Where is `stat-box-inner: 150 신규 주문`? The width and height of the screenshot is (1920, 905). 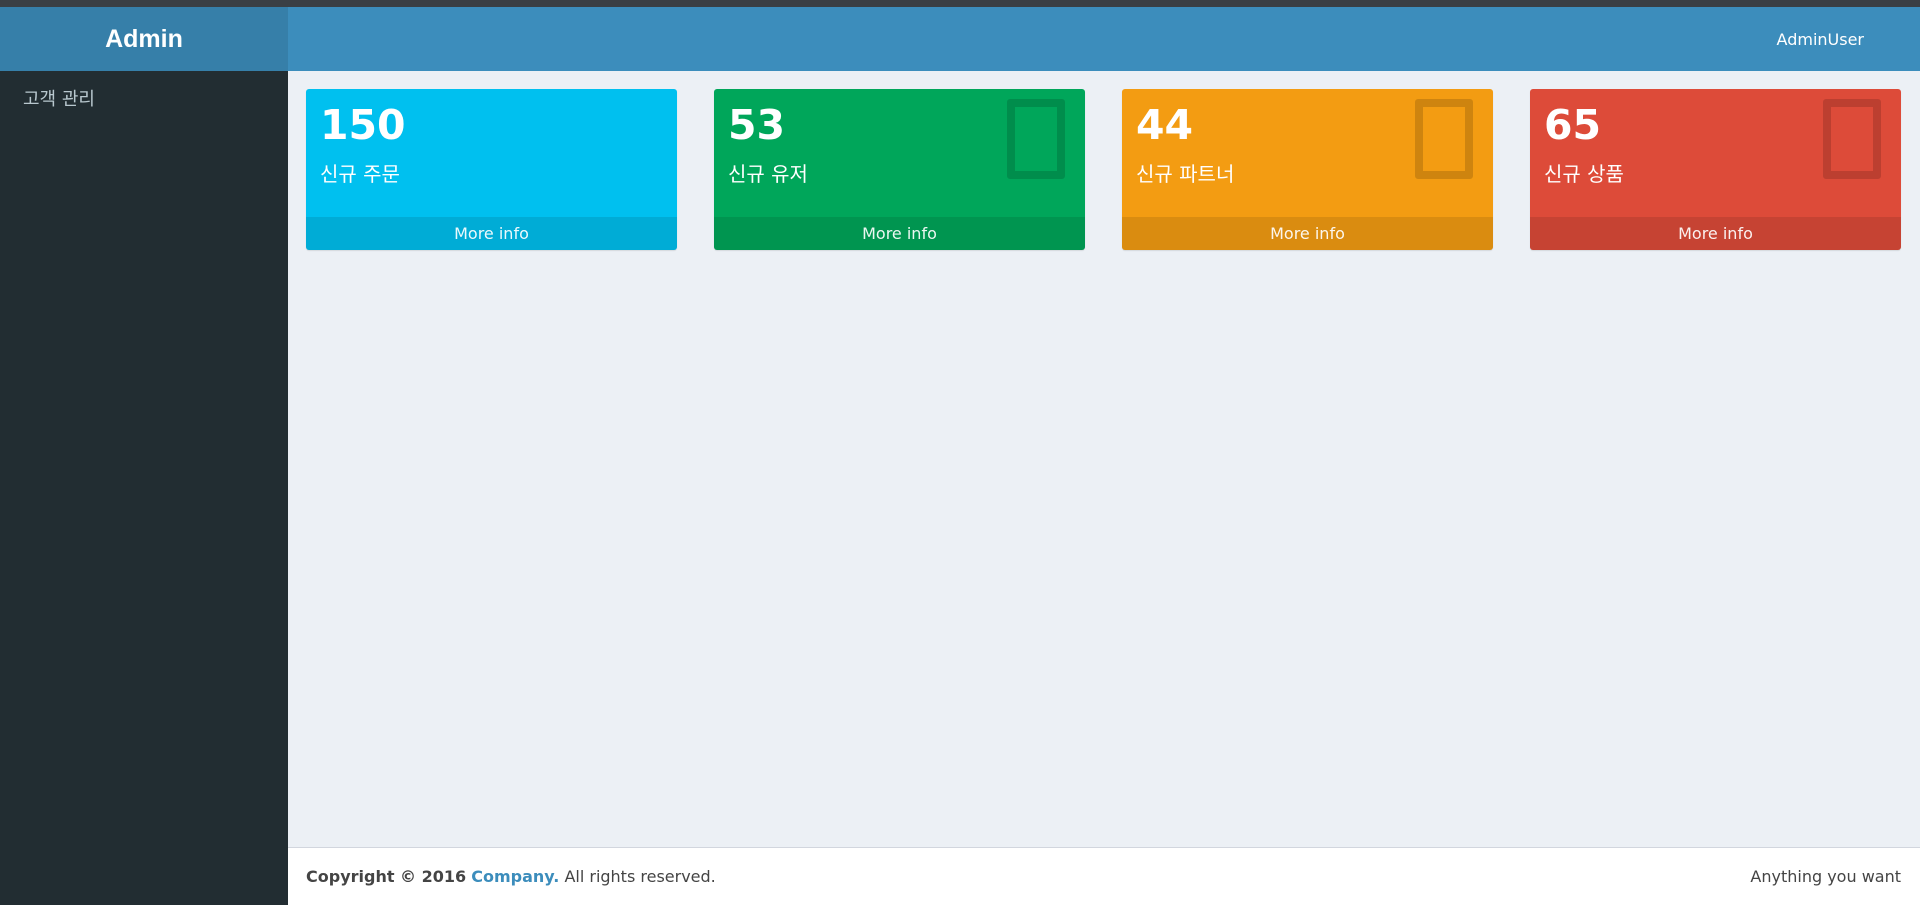
stat-box-inner: 150 신규 주문 is located at coordinates (491, 153).